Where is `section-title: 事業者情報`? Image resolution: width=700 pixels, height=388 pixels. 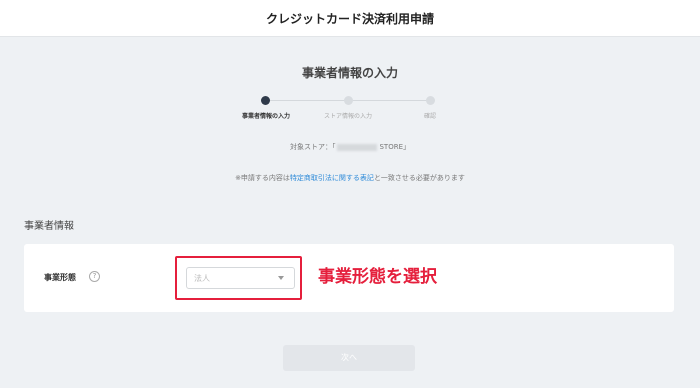
section-title: 事業者情報 is located at coordinates (49, 226).